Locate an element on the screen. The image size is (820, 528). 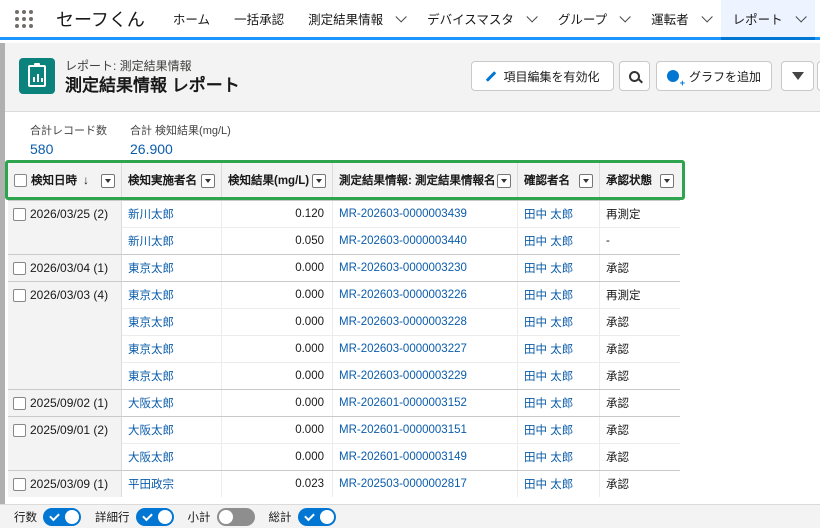
column-header-0: 検知日時 ↓ is located at coordinates (65, 180).